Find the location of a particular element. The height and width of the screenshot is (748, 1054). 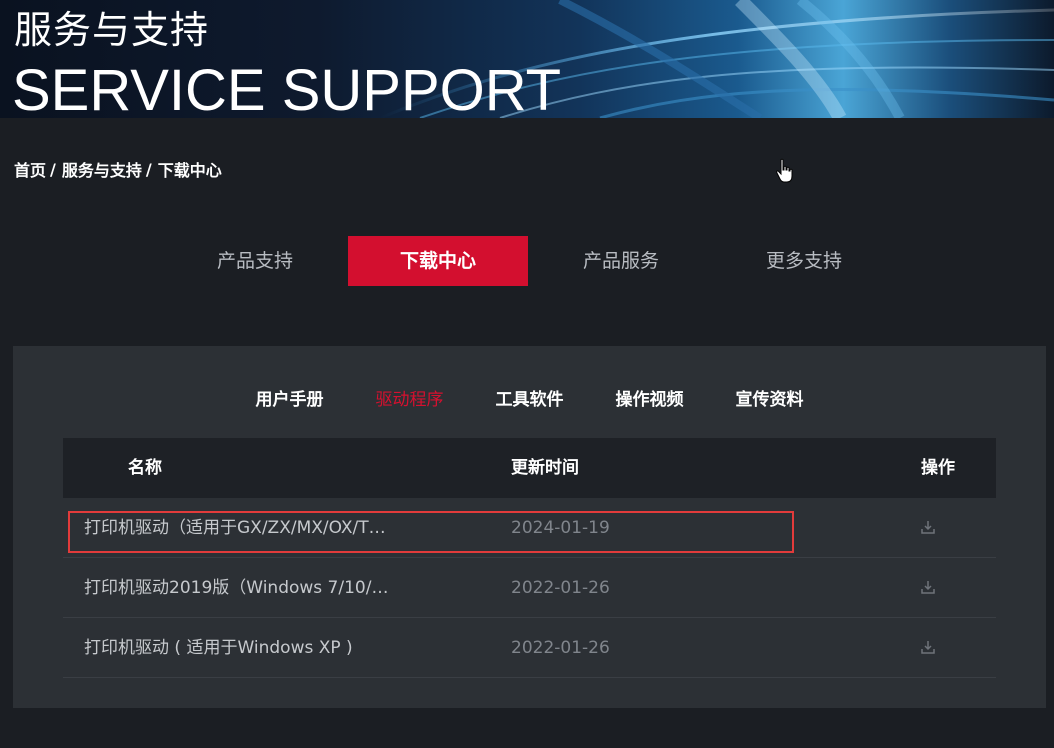

subtab-promo-materials: 宣传资料 is located at coordinates (770, 400).